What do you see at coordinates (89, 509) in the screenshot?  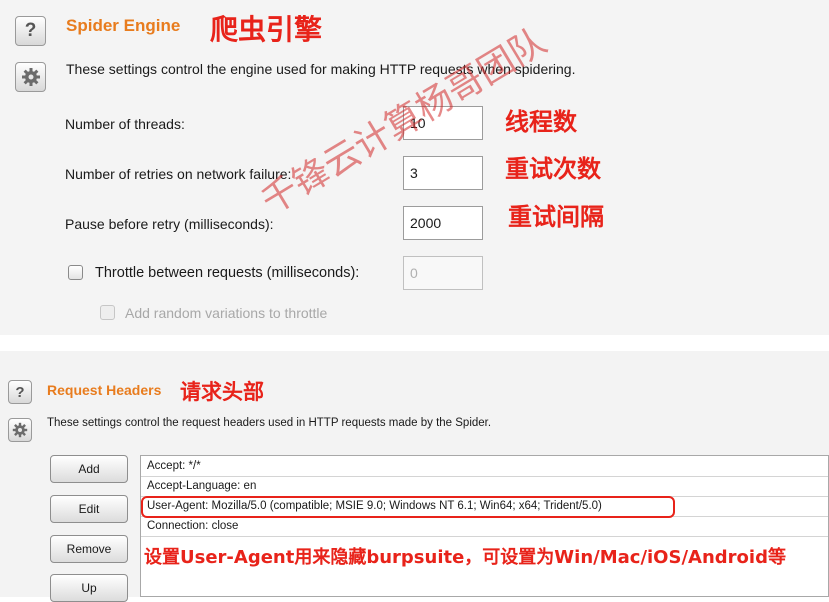 I see `edit-button: Edit` at bounding box center [89, 509].